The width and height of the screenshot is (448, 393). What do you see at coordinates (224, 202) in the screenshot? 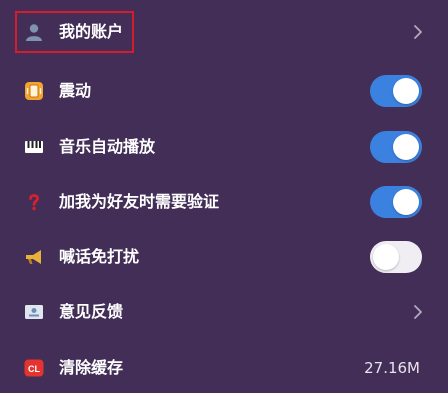
I see `settings-row-friend-verify: 加我为好友时需要验证` at bounding box center [224, 202].